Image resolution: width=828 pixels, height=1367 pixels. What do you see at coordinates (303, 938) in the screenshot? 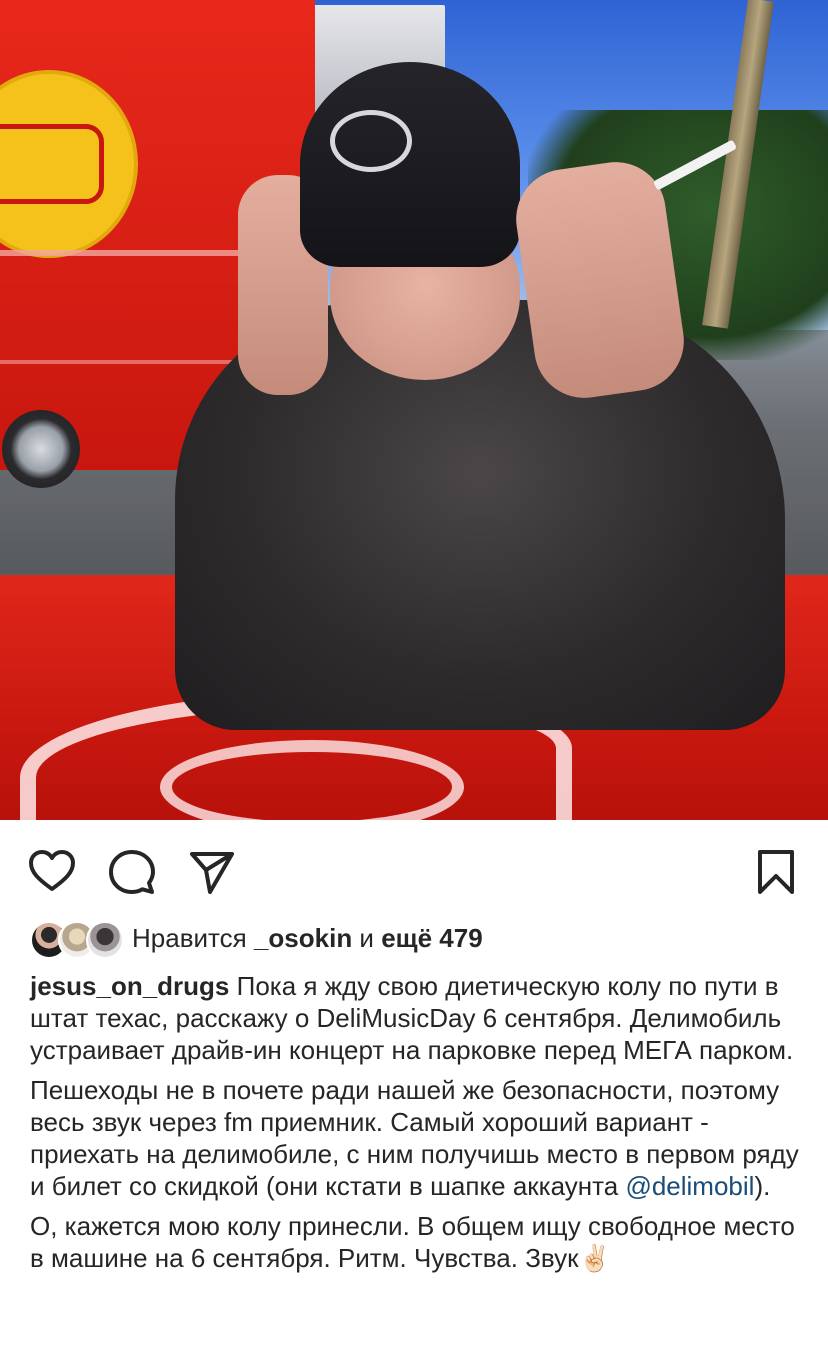
I see `liker-username: _osokin` at bounding box center [303, 938].